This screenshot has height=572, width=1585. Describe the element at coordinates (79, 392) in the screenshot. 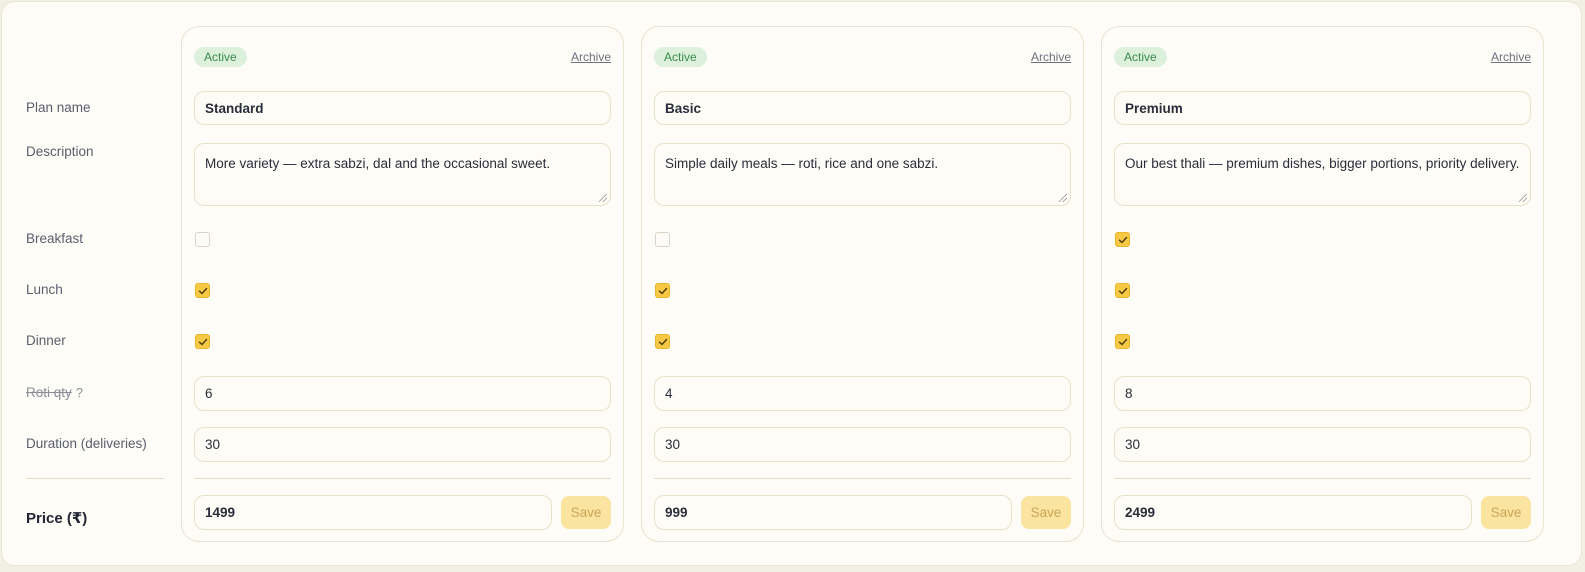

I see `help-icon: ?` at that location.